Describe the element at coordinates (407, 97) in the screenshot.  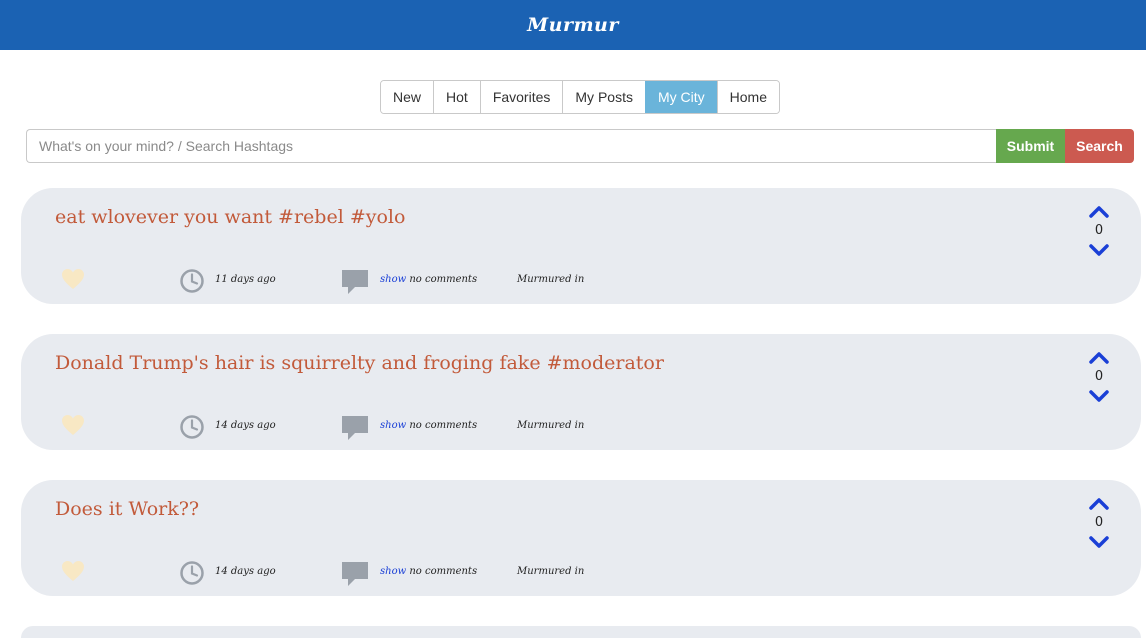
I see `tab-new: New` at that location.